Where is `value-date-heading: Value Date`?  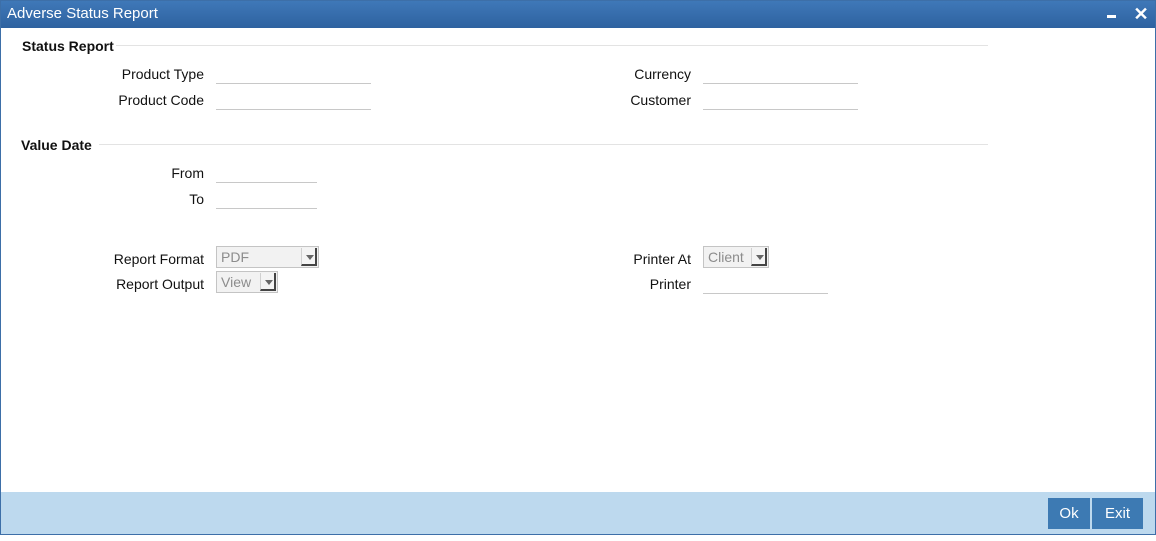
value-date-heading: Value Date is located at coordinates (56, 145).